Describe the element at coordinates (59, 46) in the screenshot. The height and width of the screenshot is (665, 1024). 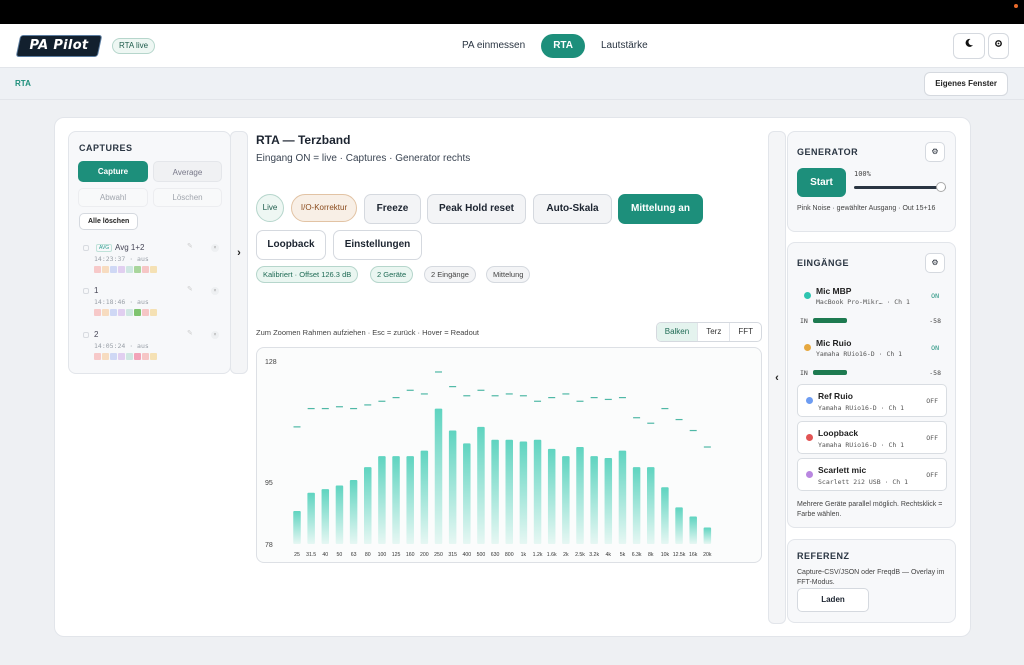
I see `app-logo: PA Pilot` at that location.